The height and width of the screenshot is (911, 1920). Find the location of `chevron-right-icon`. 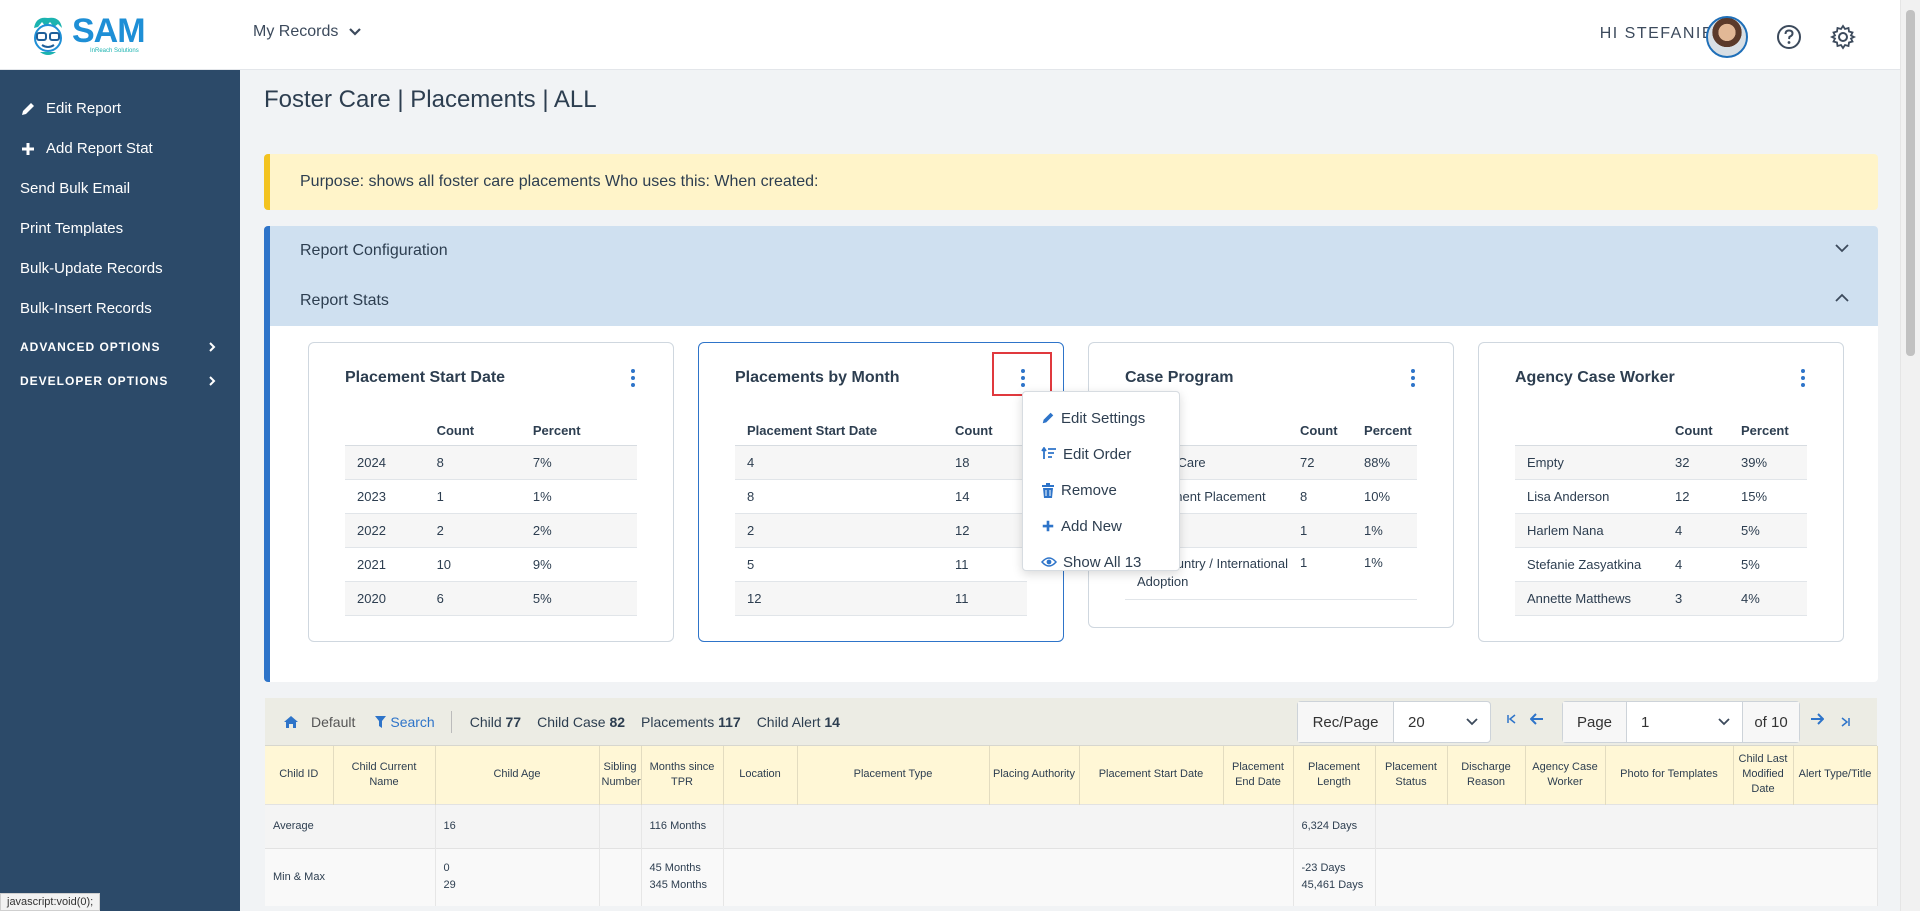

chevron-right-icon is located at coordinates (212, 347).